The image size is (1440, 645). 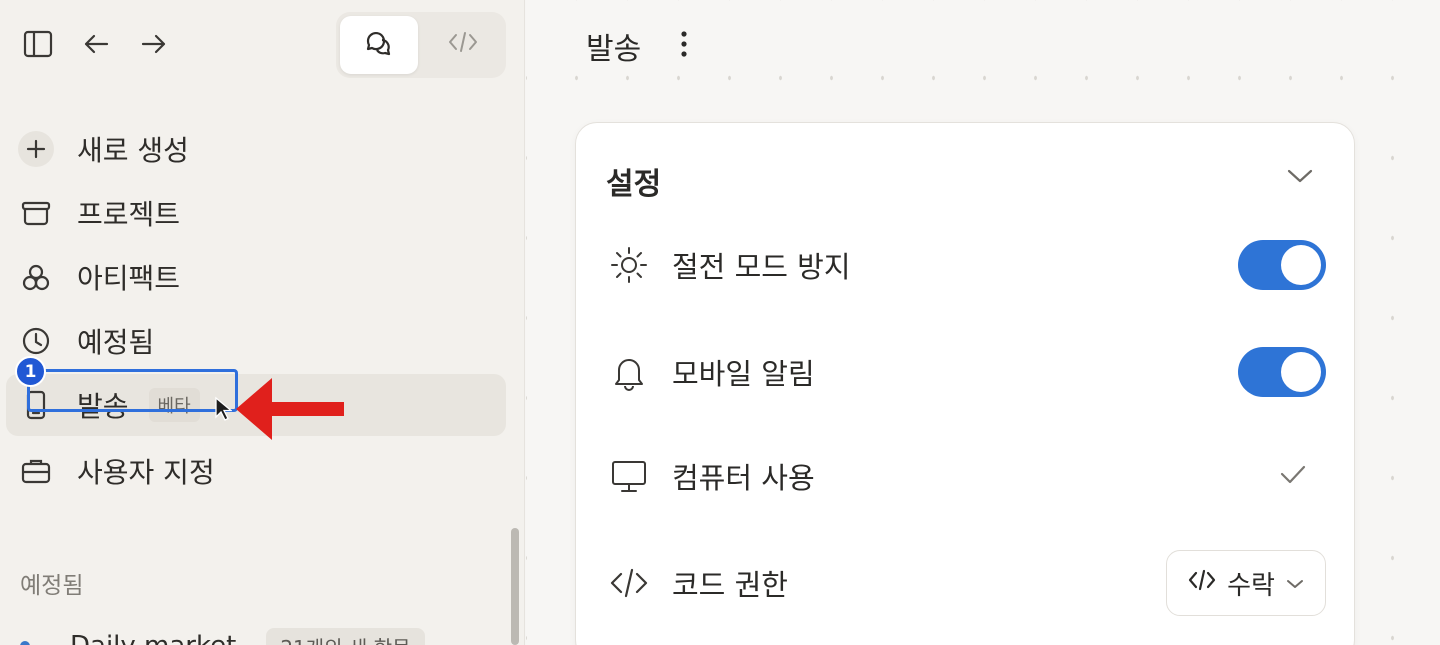 What do you see at coordinates (132, 390) in the screenshot?
I see `highlight-box` at bounding box center [132, 390].